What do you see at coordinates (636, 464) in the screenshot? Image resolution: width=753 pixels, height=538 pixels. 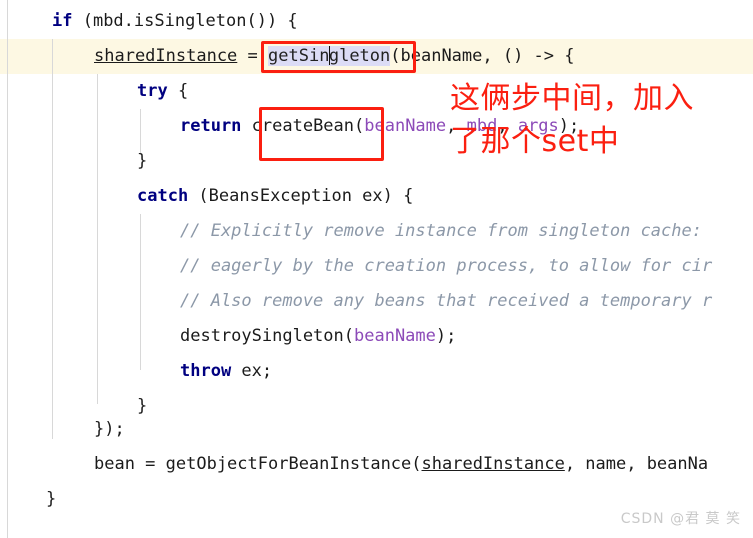 I see `token-line13-rest: , name, beanNa` at bounding box center [636, 464].